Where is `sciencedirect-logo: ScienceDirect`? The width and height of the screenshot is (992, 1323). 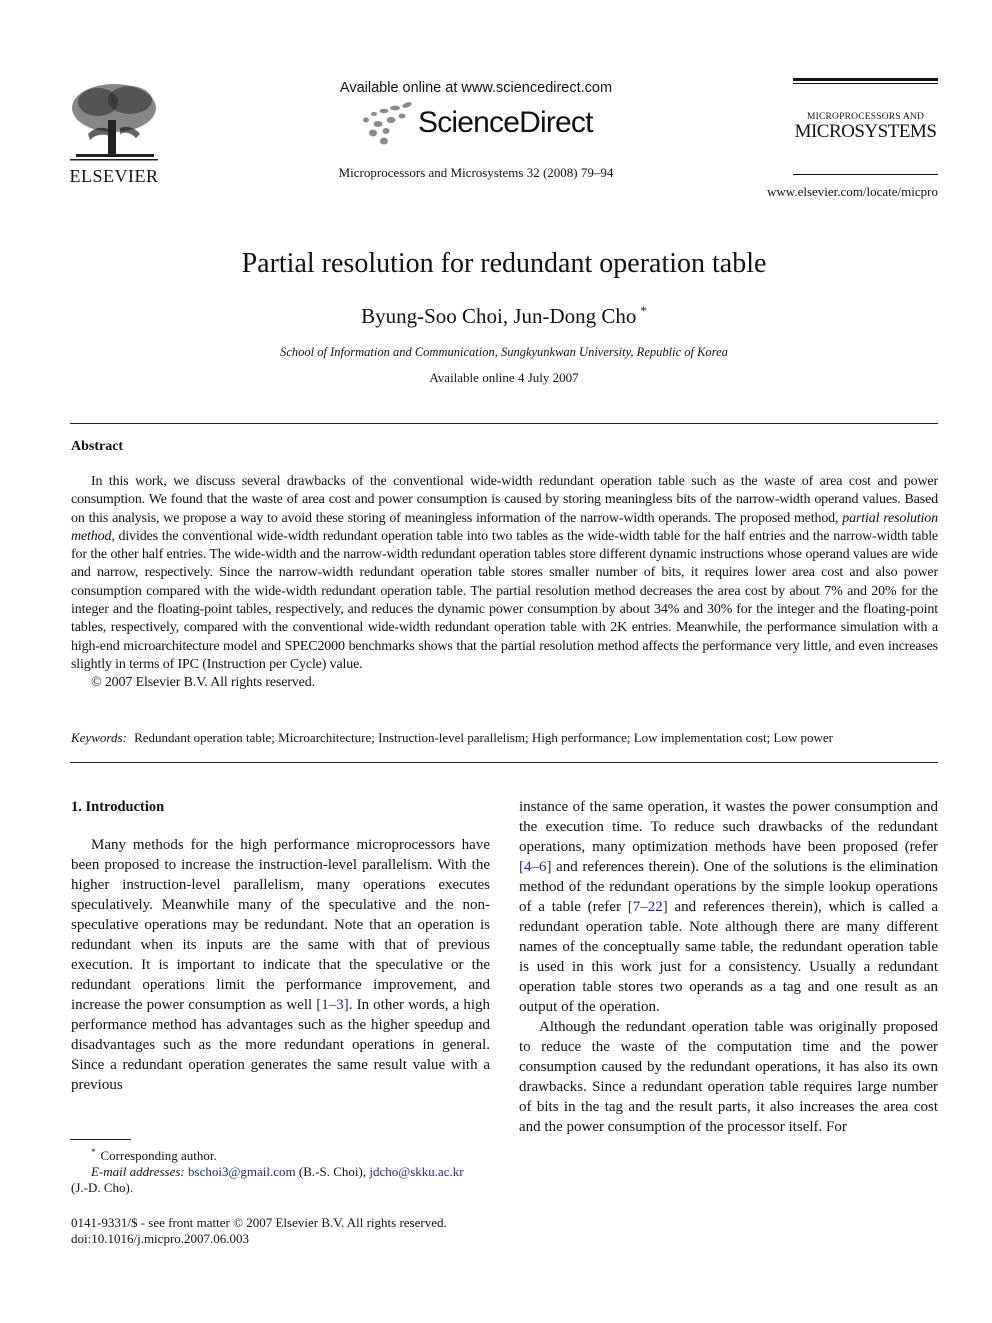
sciencedirect-logo: ScienceDirect is located at coordinates (480, 123).